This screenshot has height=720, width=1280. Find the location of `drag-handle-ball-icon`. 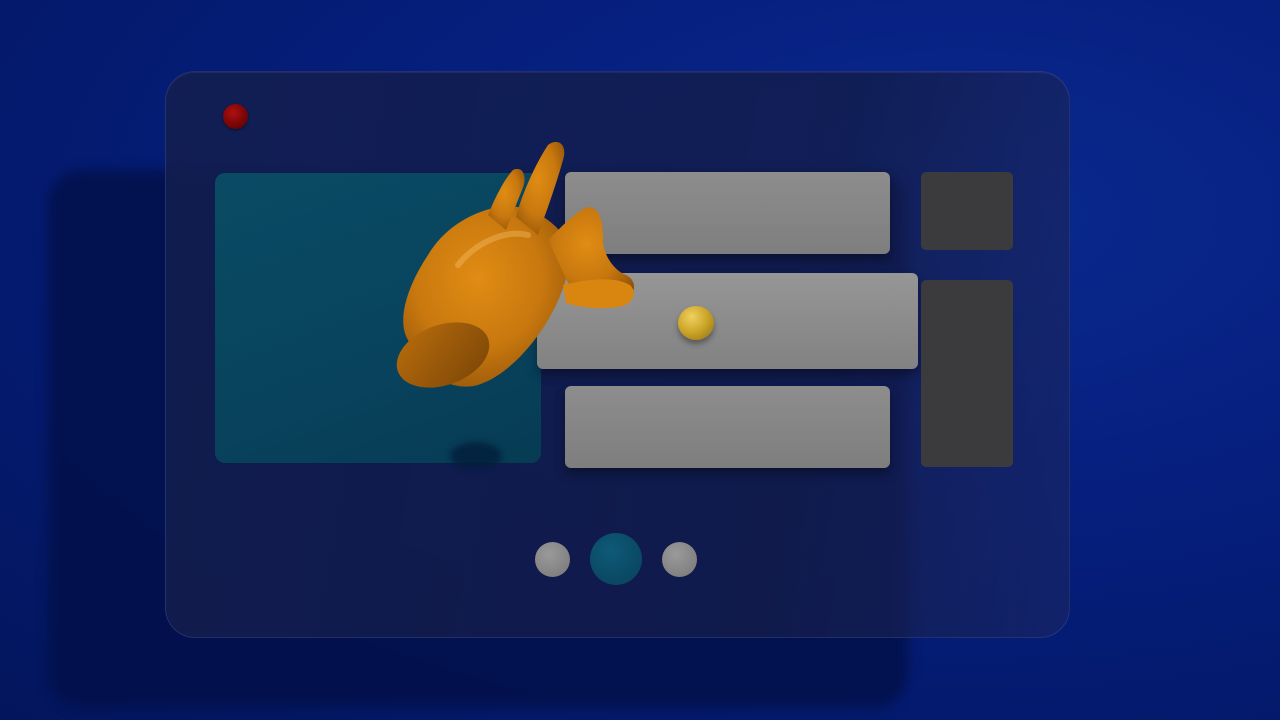

drag-handle-ball-icon is located at coordinates (696, 323).